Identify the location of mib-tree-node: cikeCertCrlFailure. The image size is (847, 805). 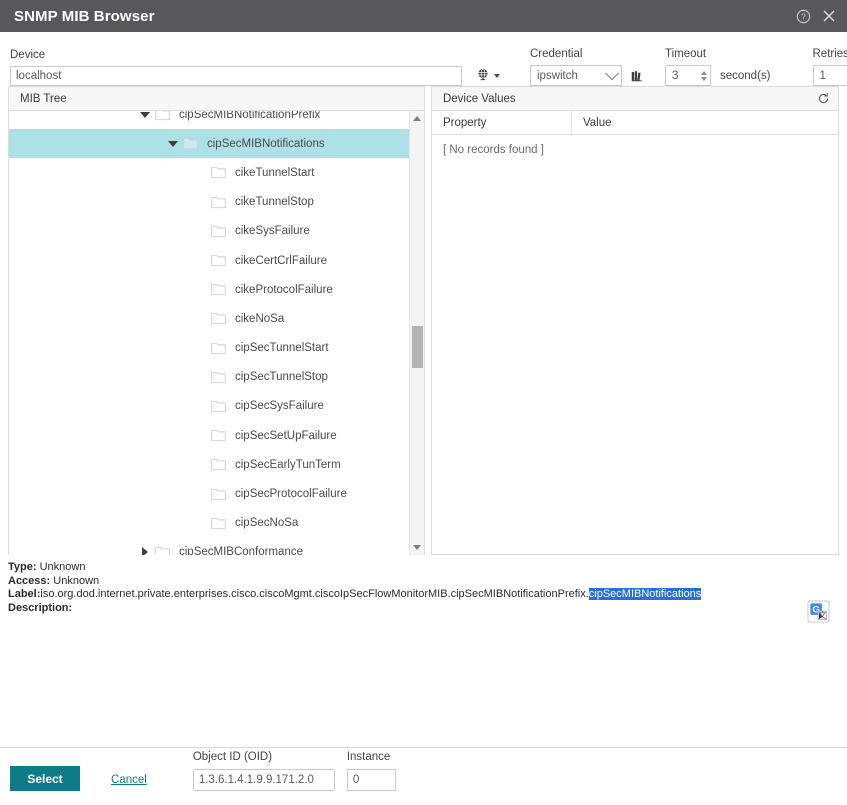
(210, 260).